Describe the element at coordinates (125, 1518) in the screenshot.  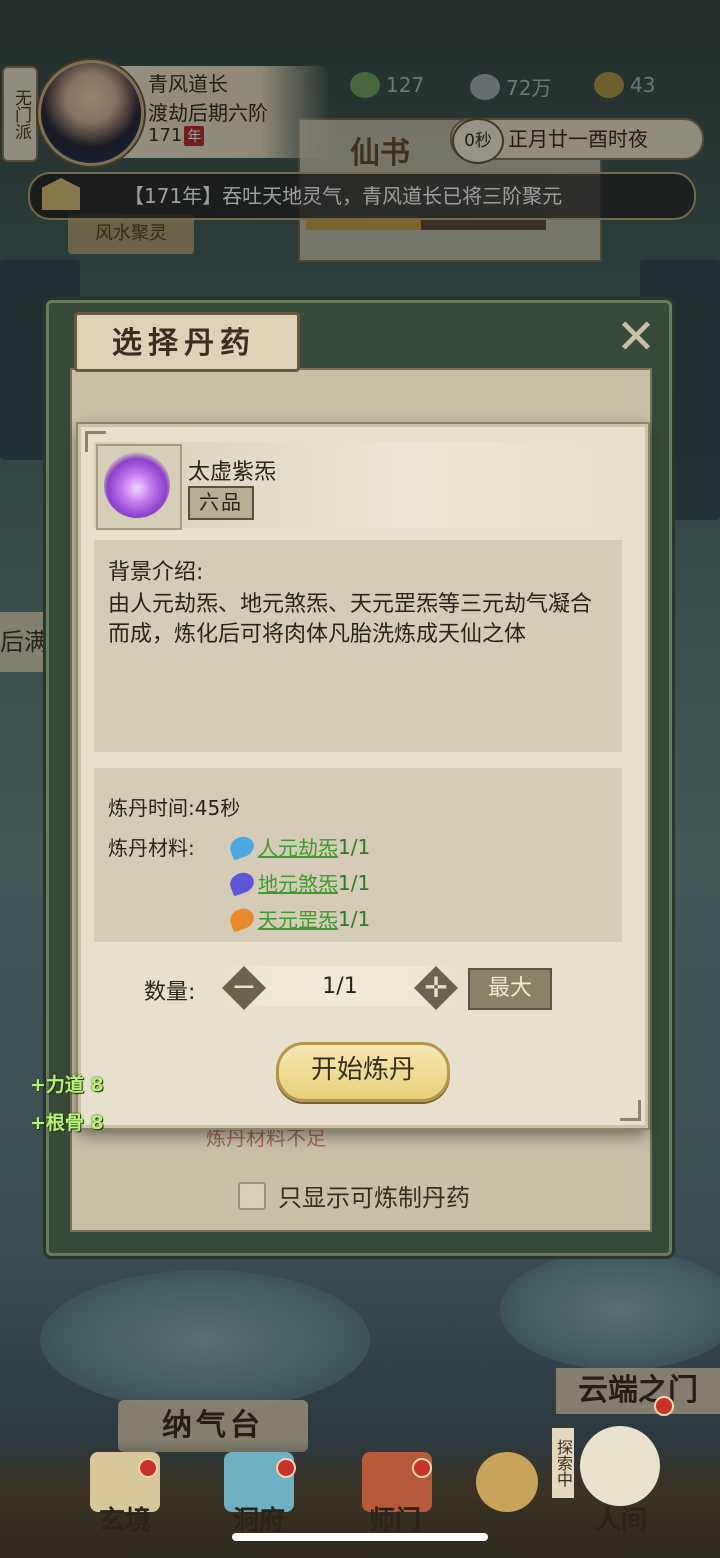
I see `nav-xuanjing: 玄境` at that location.